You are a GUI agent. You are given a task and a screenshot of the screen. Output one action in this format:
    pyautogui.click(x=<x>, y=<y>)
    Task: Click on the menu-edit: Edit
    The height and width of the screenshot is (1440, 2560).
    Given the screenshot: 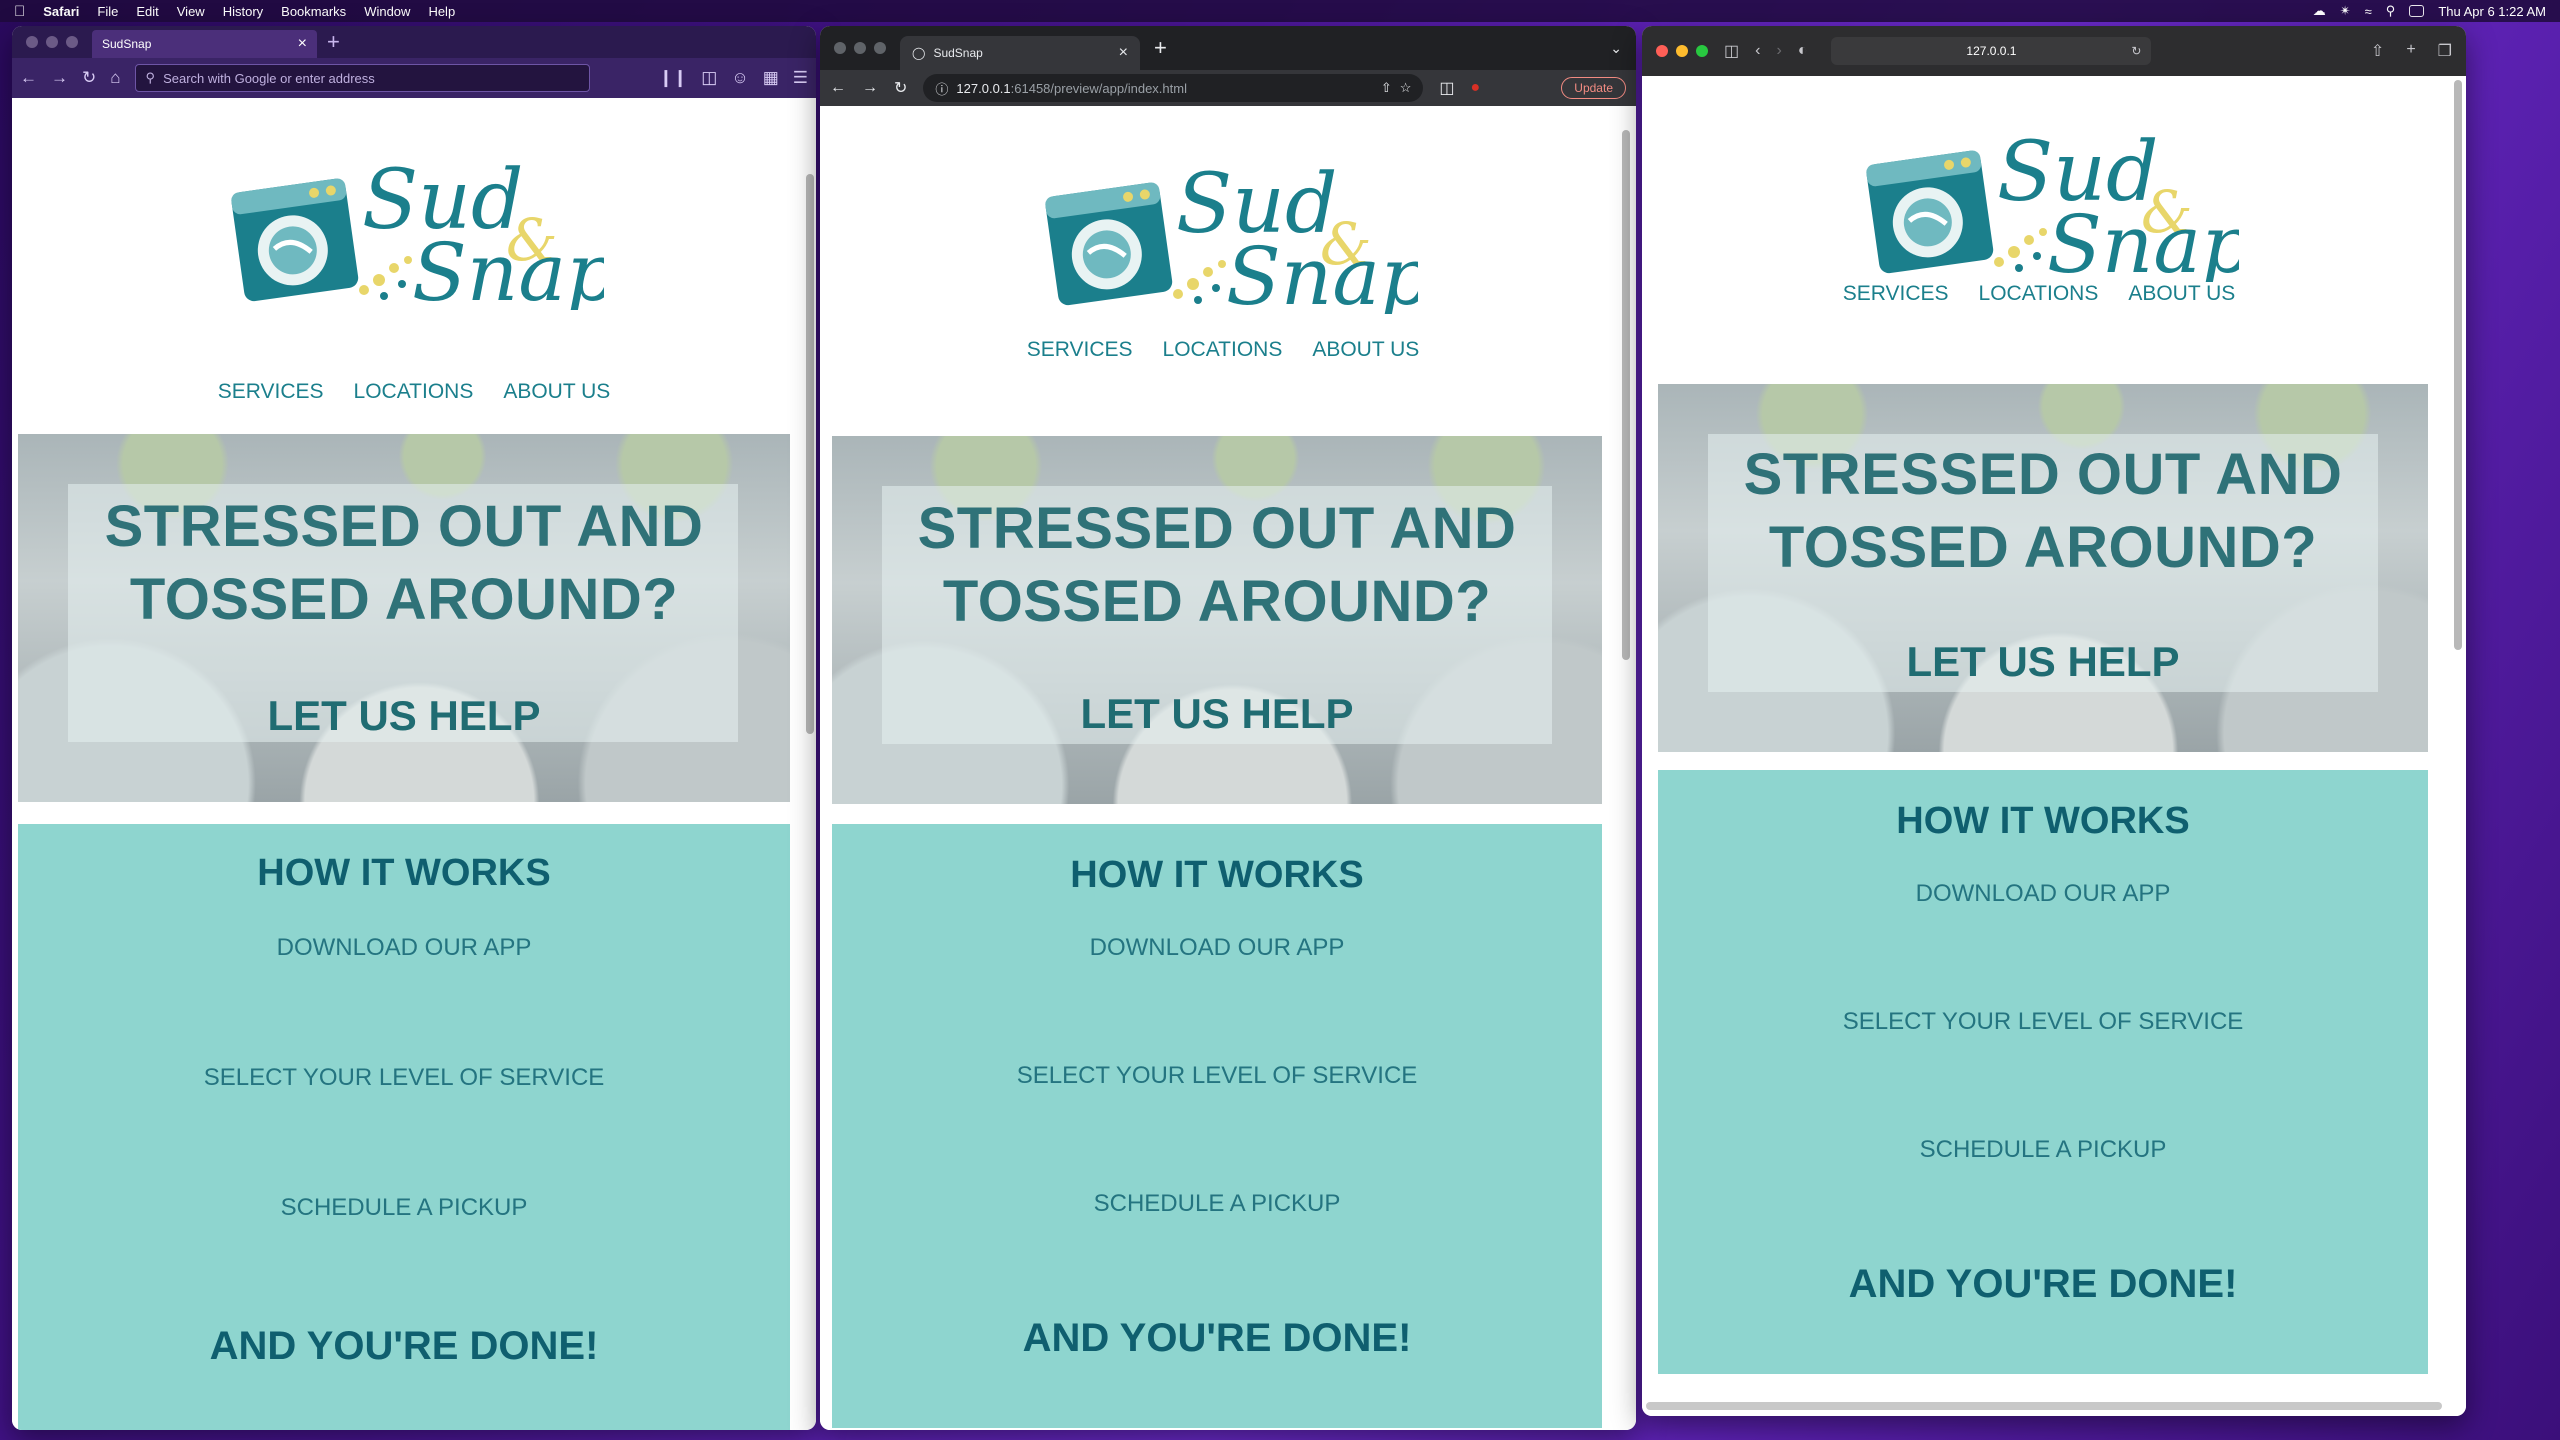 What is the action you would take?
    pyautogui.click(x=147, y=11)
    